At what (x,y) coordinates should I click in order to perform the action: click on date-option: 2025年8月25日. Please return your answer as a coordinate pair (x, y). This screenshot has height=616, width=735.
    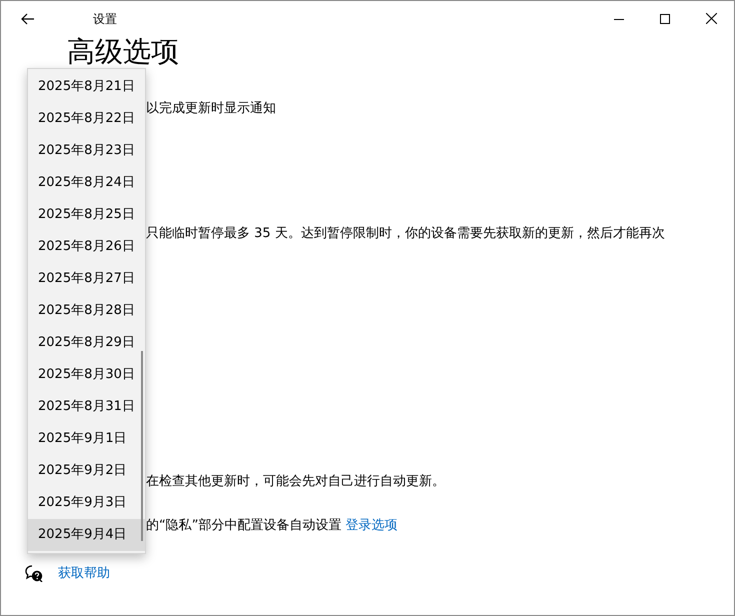
    Looking at the image, I should click on (86, 215).